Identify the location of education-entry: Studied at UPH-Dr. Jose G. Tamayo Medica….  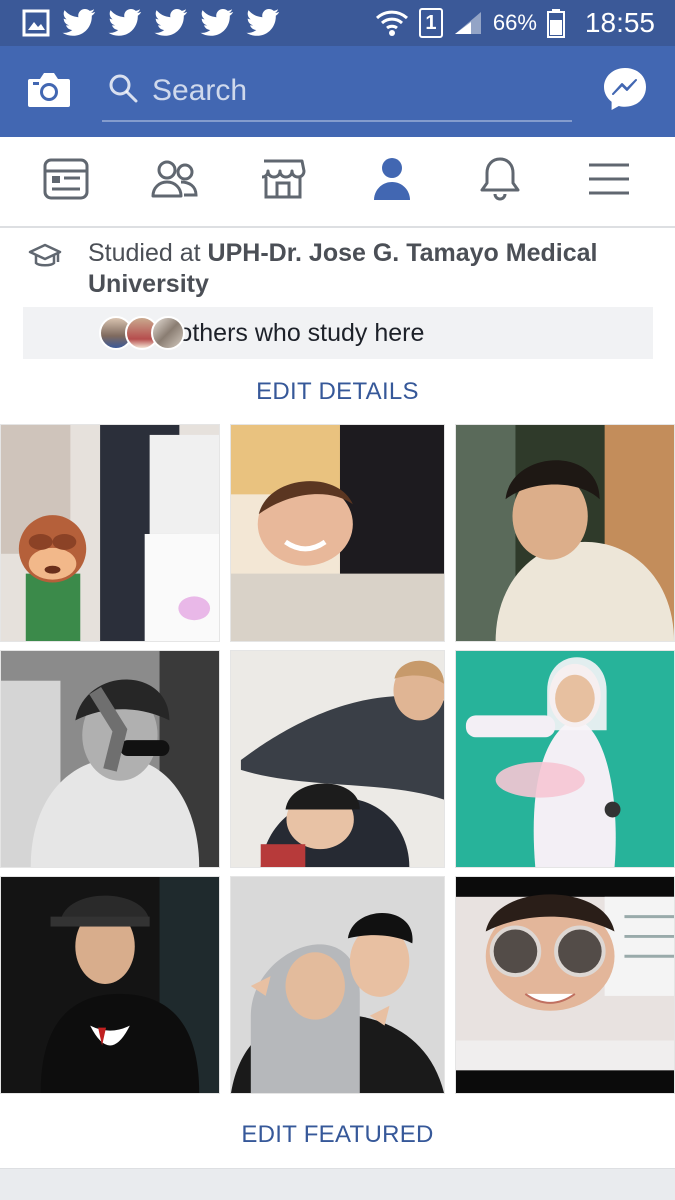
(337, 266).